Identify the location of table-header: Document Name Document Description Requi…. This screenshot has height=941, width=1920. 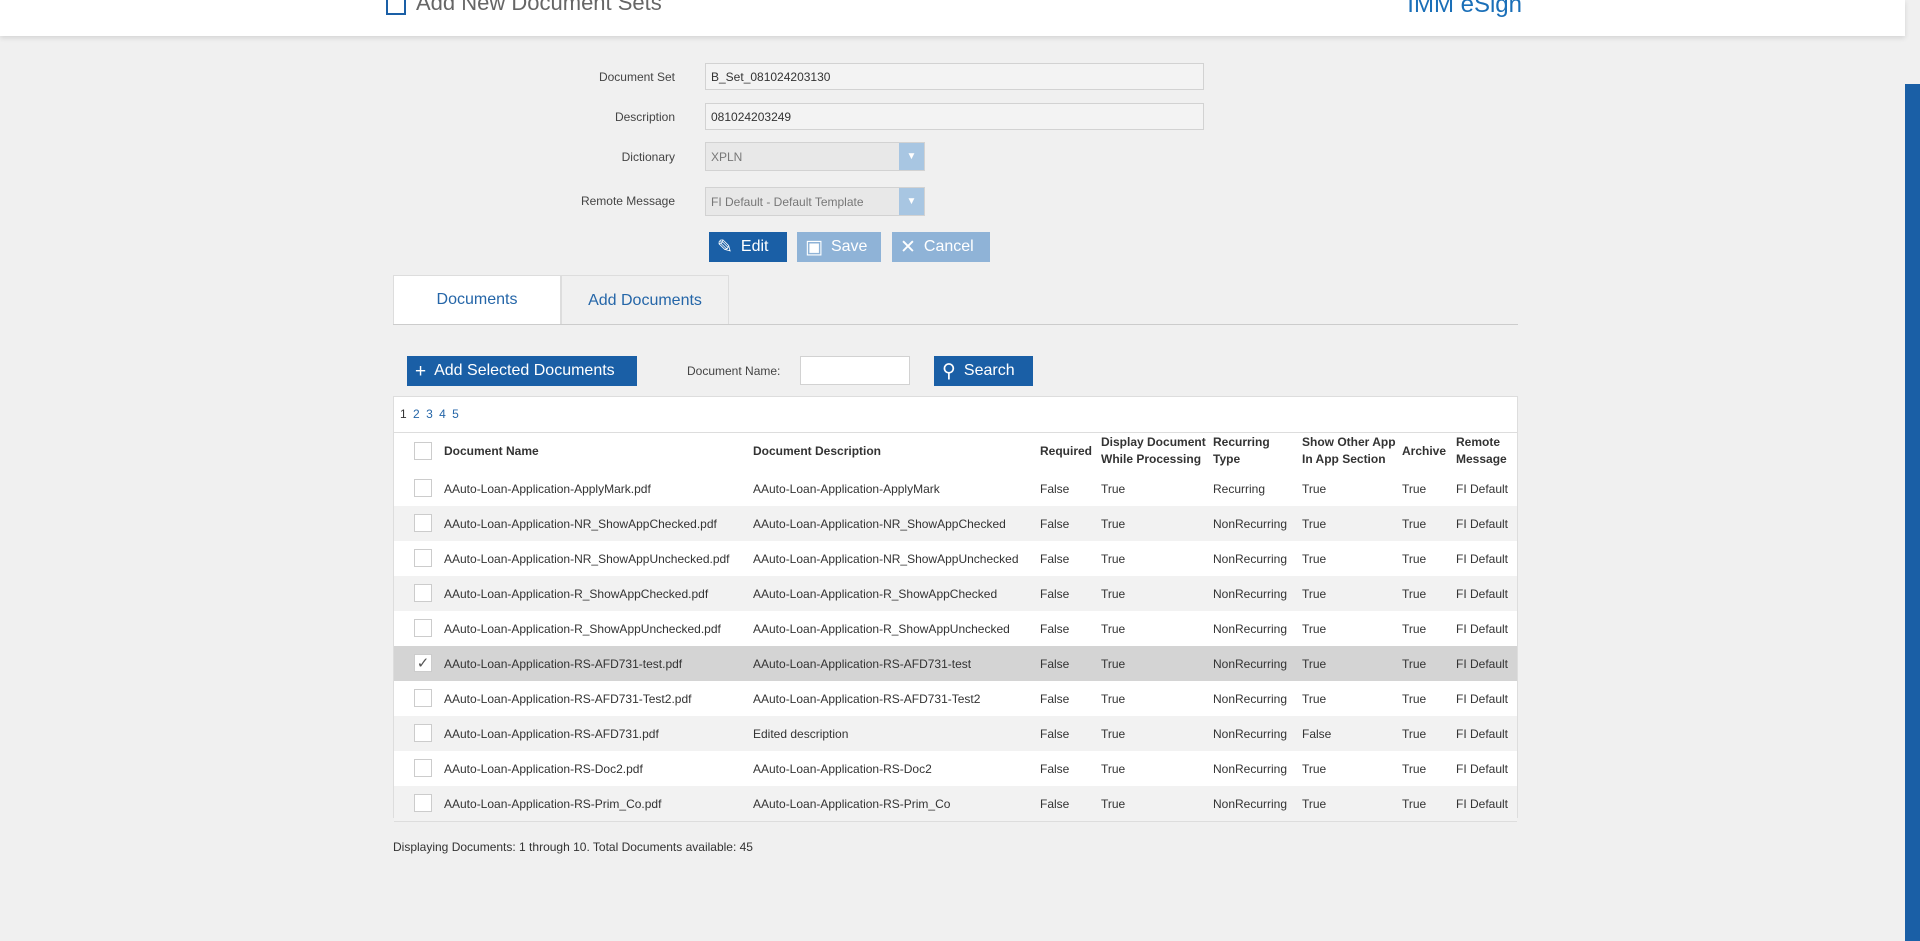
(955, 452).